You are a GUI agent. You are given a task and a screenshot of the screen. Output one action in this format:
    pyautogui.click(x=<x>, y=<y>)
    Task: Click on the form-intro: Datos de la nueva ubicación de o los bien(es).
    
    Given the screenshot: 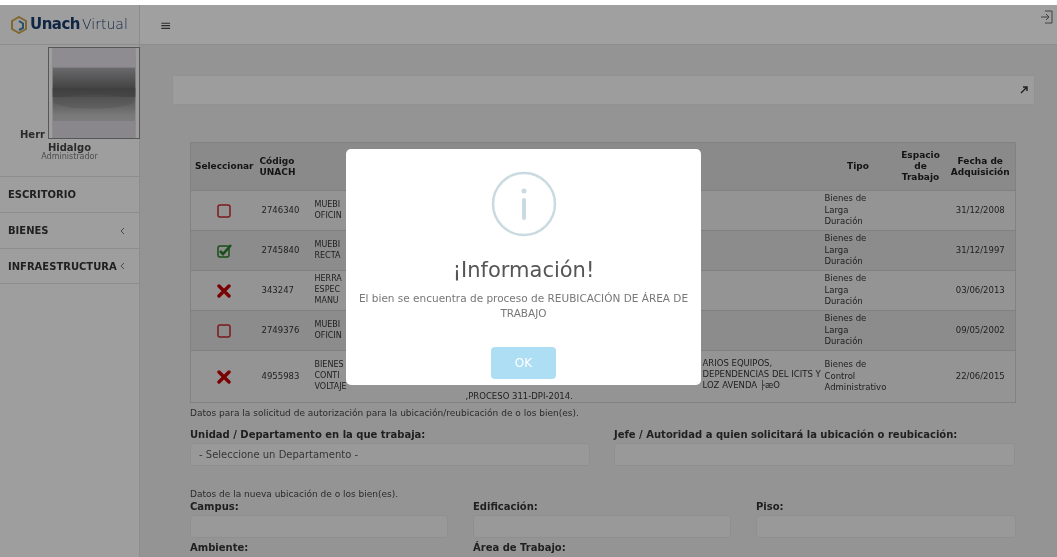 What is the action you would take?
    pyautogui.click(x=295, y=494)
    